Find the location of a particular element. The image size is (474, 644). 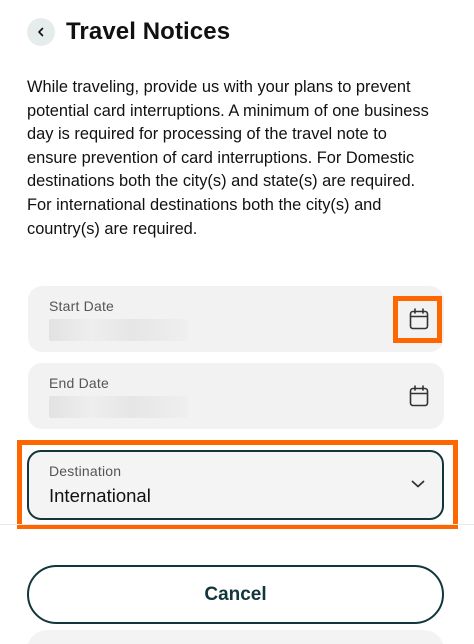

start-date-value-redacted is located at coordinates (118, 330).